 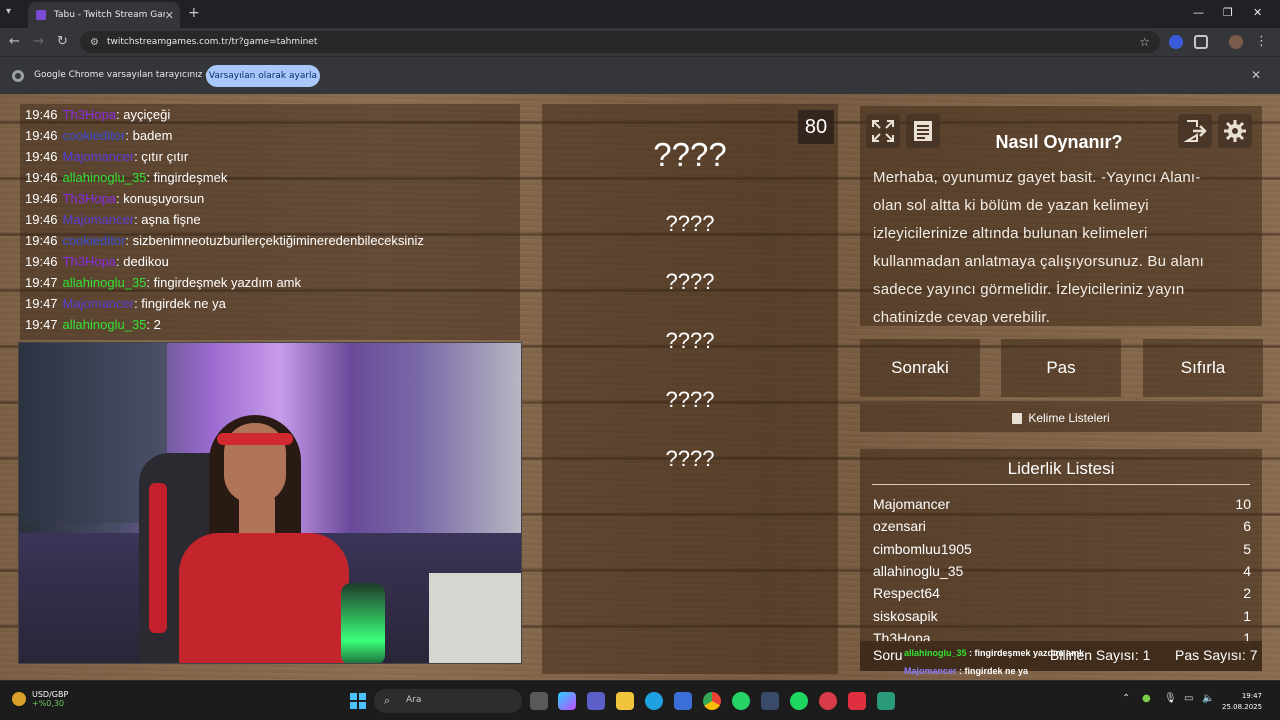 I want to click on player-name: siskosapik, so click(x=905, y=615).